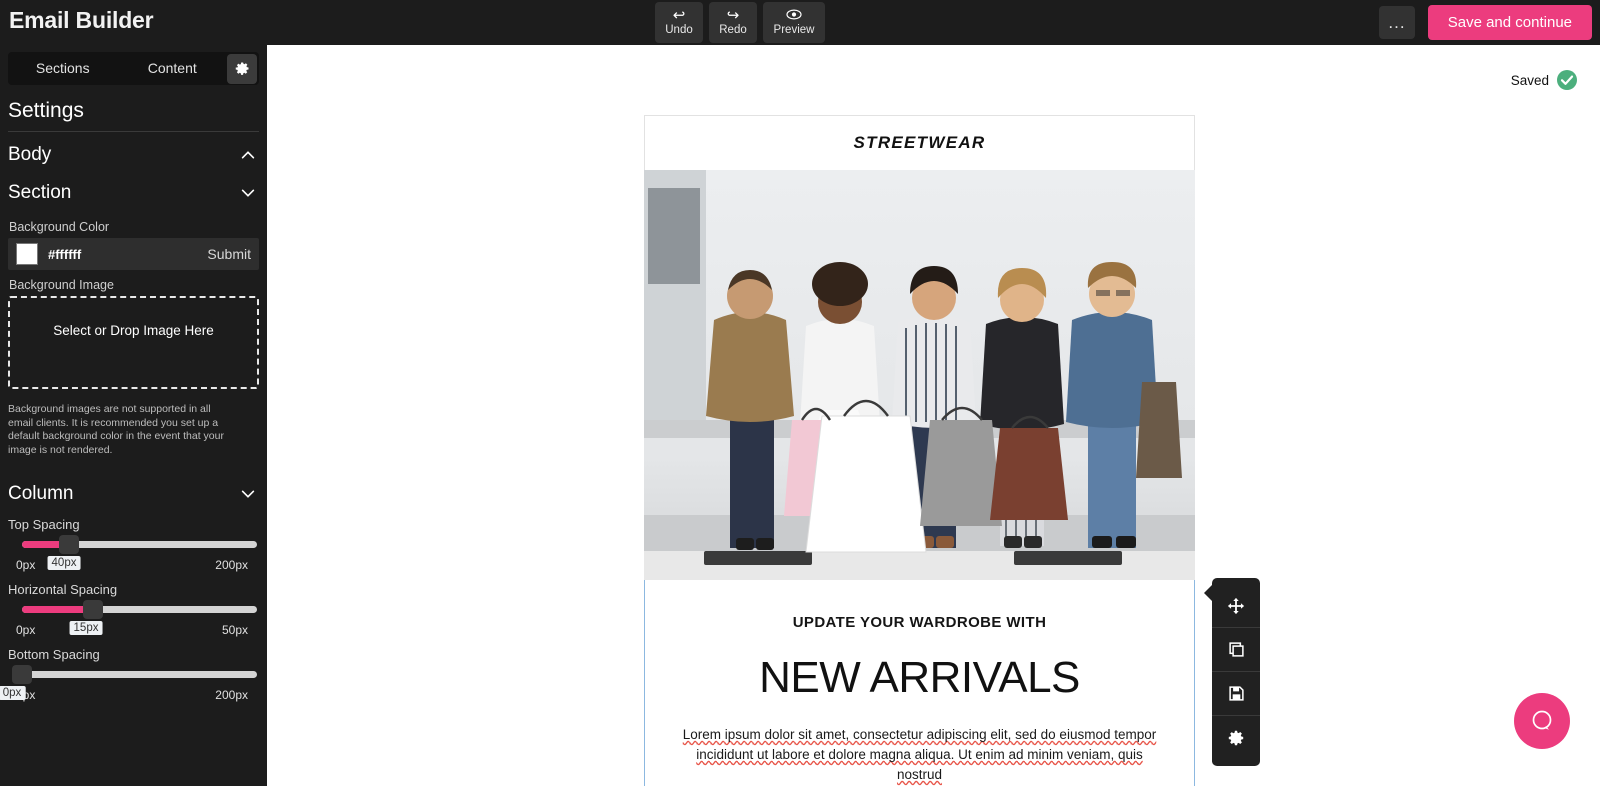  What do you see at coordinates (229, 254) in the screenshot?
I see `color-submit-button: Submit` at bounding box center [229, 254].